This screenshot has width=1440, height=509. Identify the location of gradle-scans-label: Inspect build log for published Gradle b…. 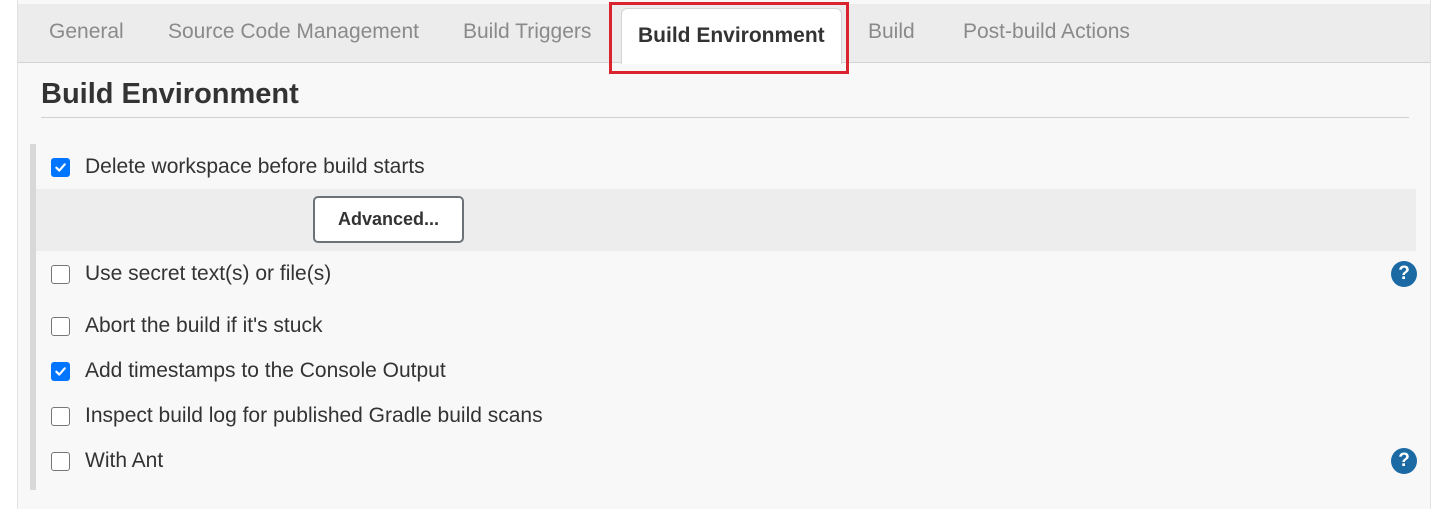
(314, 415).